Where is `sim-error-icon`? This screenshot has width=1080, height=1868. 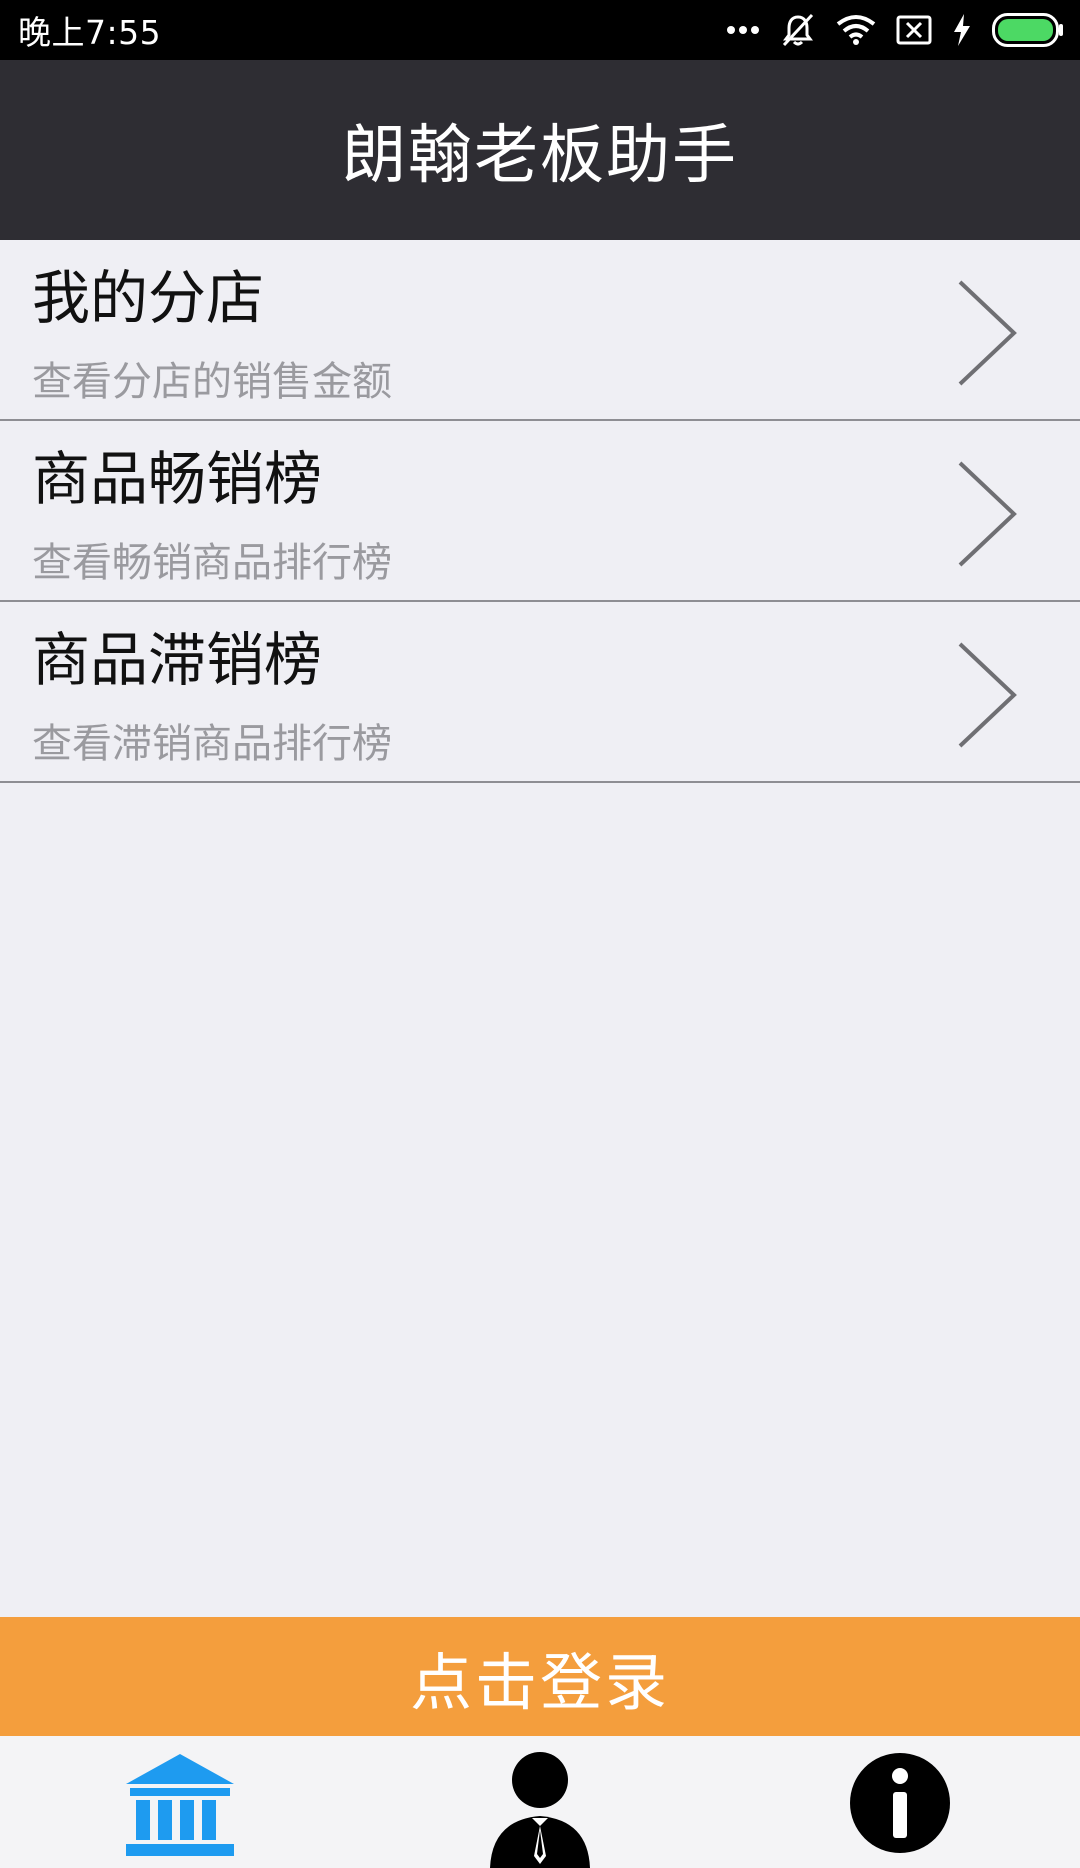
sim-error-icon is located at coordinates (914, 30).